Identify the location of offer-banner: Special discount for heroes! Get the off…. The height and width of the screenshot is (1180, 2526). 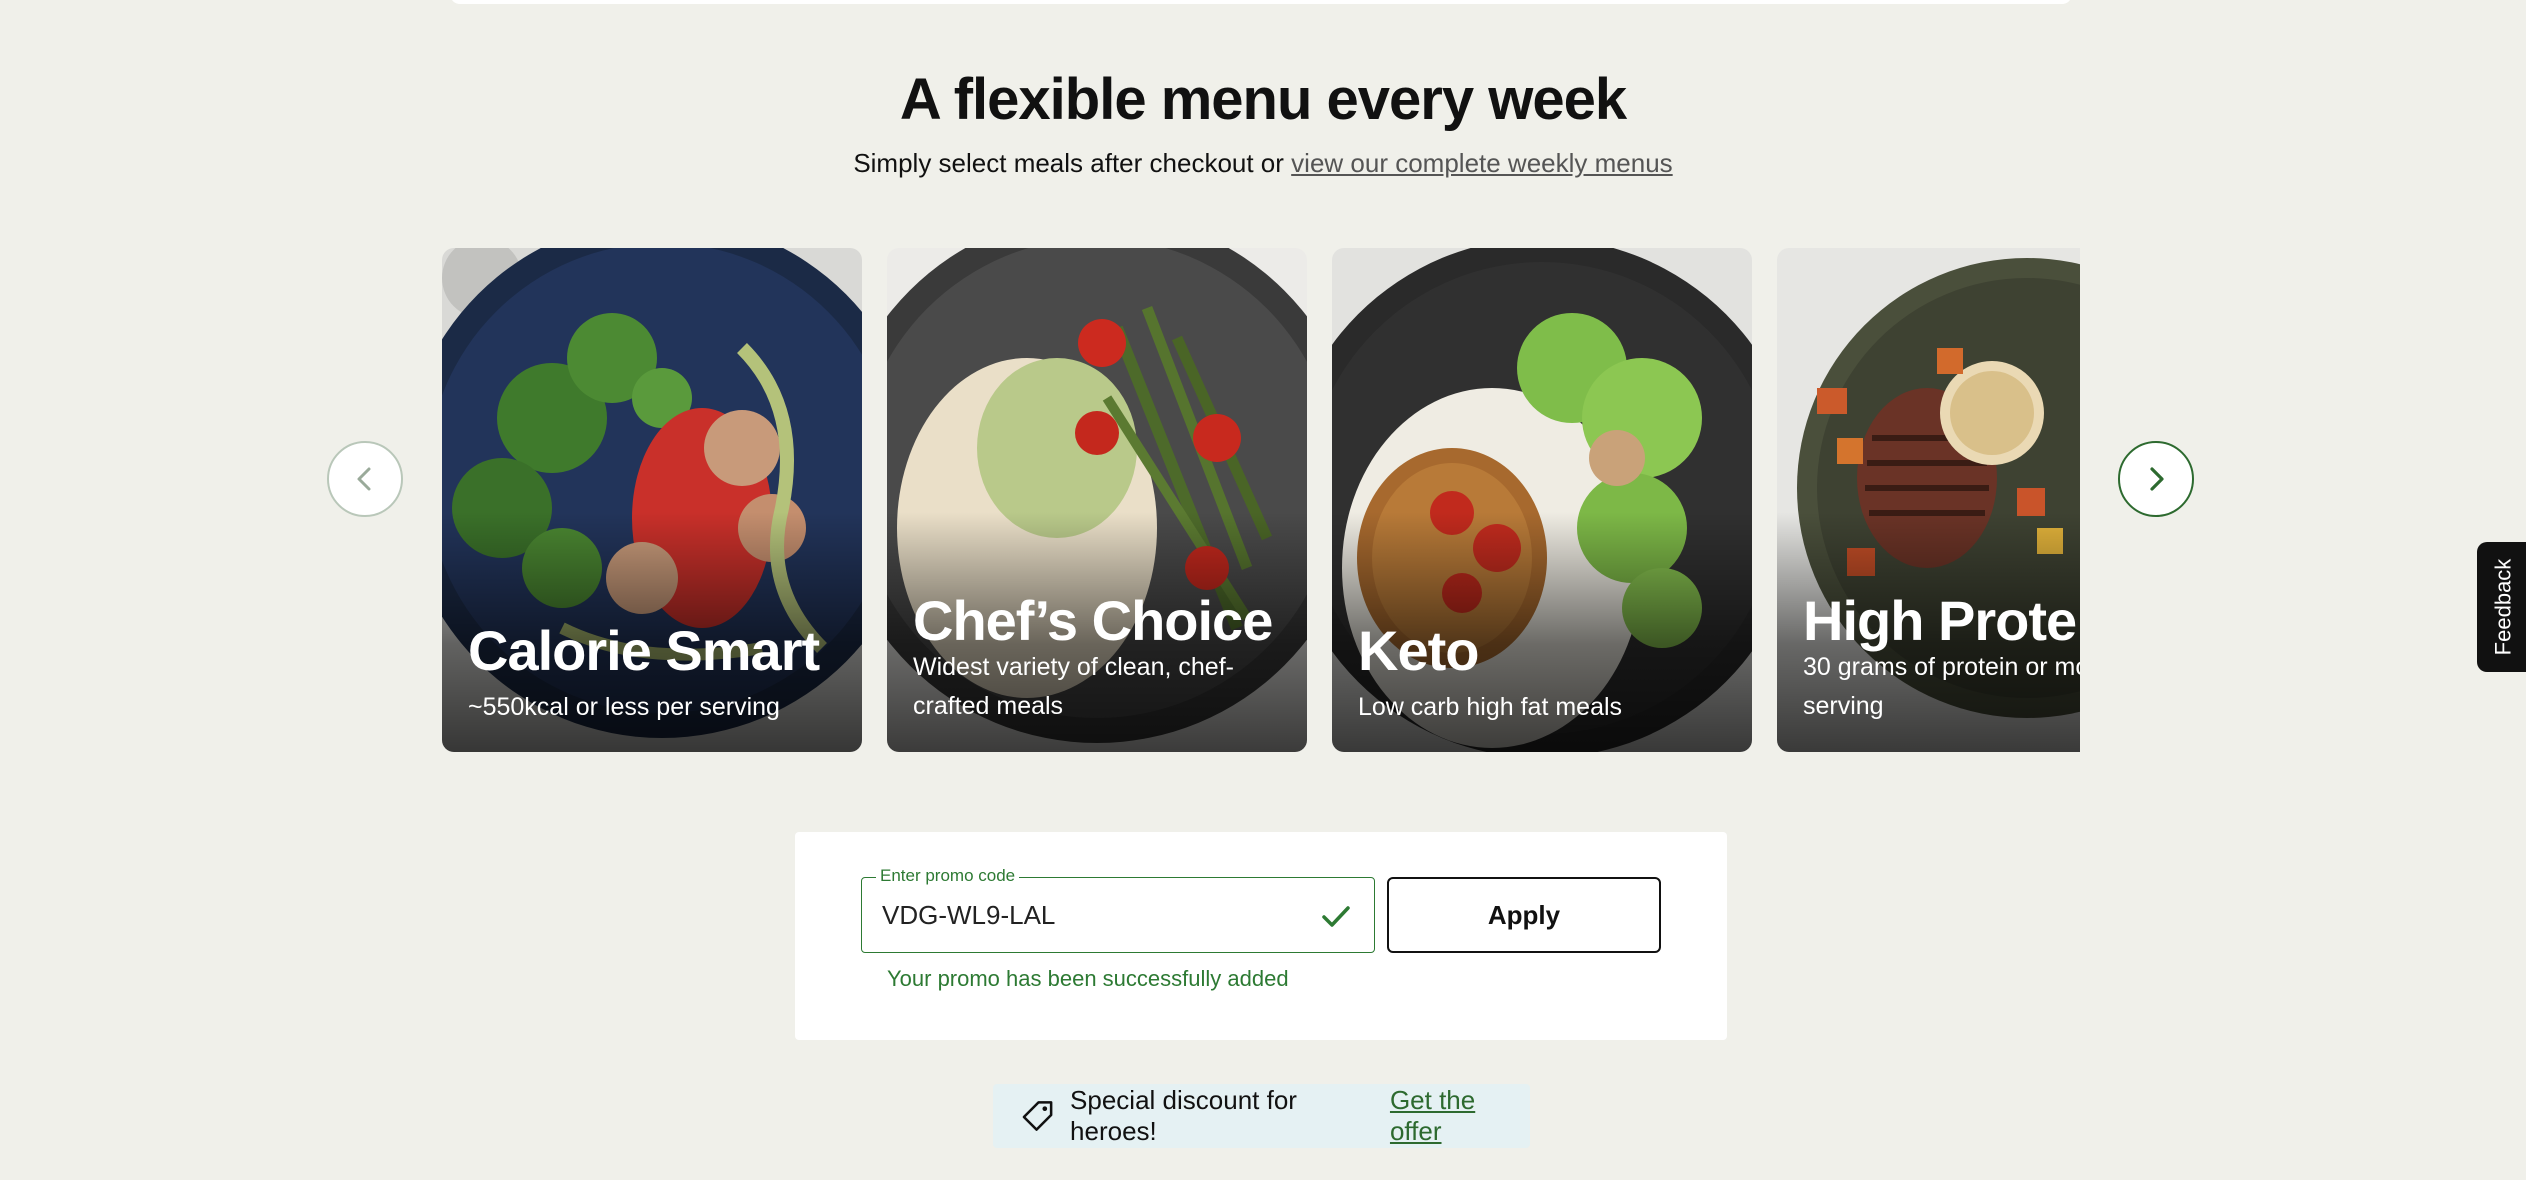
(1261, 1116).